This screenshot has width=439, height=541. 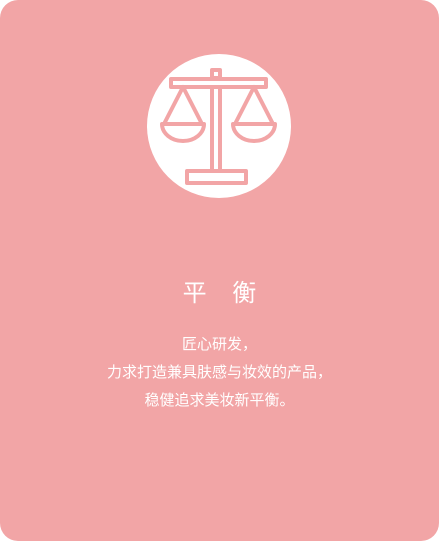 I want to click on balance-scale-icon, so click(x=218, y=126).